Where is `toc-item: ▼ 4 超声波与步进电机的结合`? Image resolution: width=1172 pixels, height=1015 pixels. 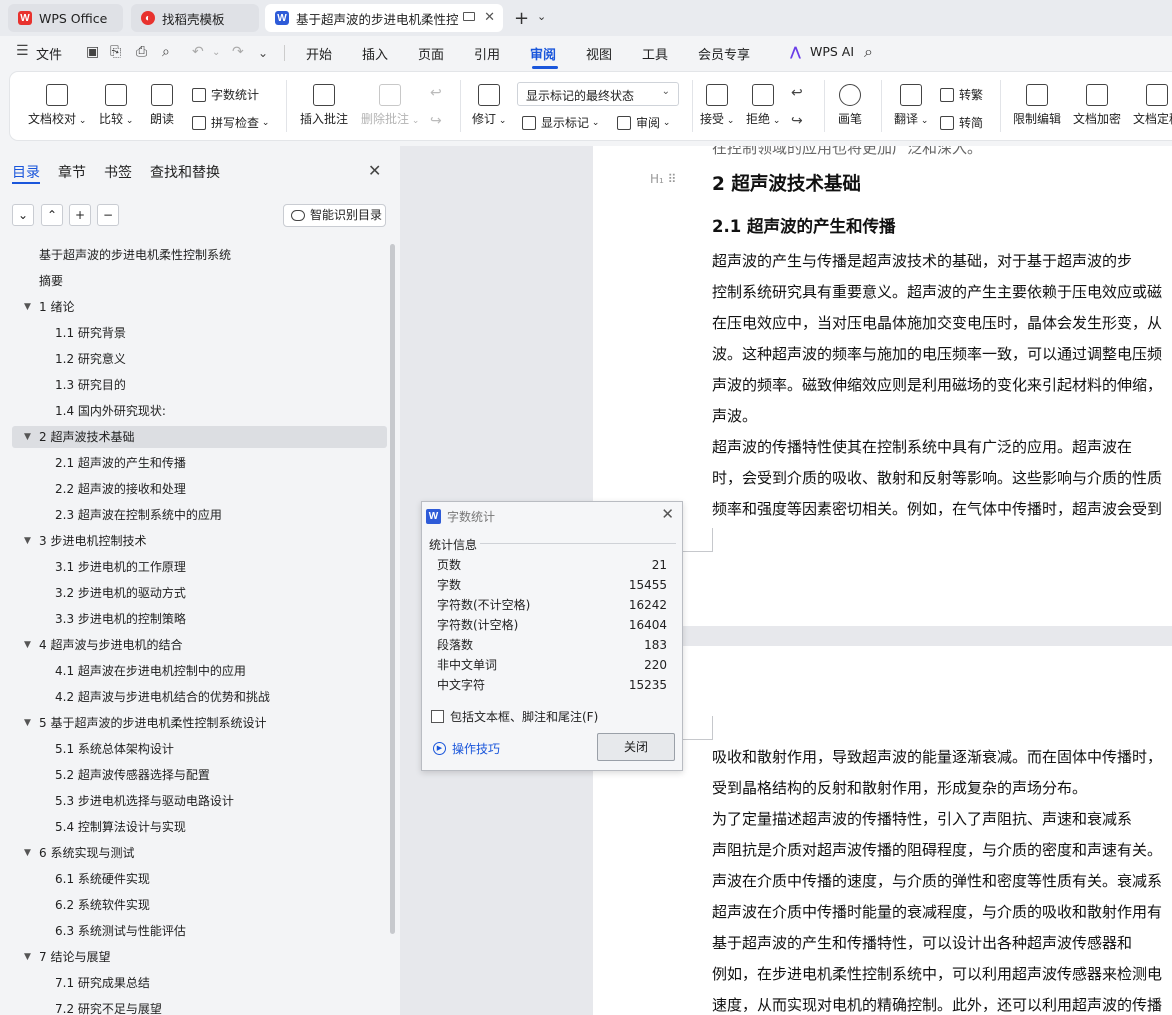
toc-item: ▼ 4 超声波与步进电机的结合 is located at coordinates (199, 645).